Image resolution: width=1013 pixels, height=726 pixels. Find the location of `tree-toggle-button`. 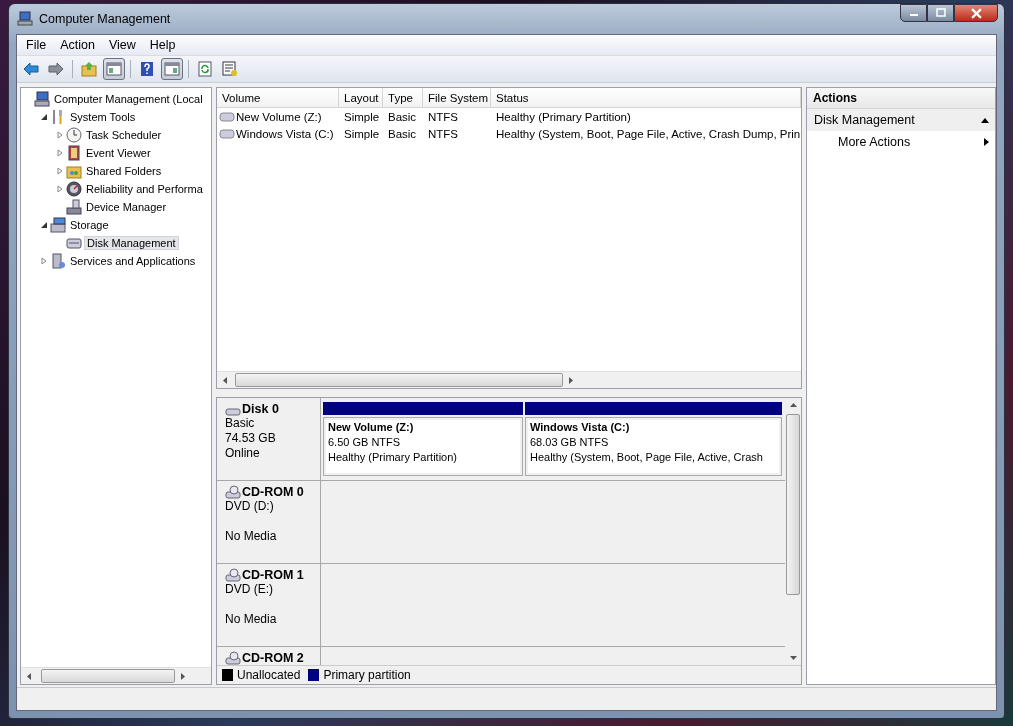

tree-toggle-button is located at coordinates (114, 69).